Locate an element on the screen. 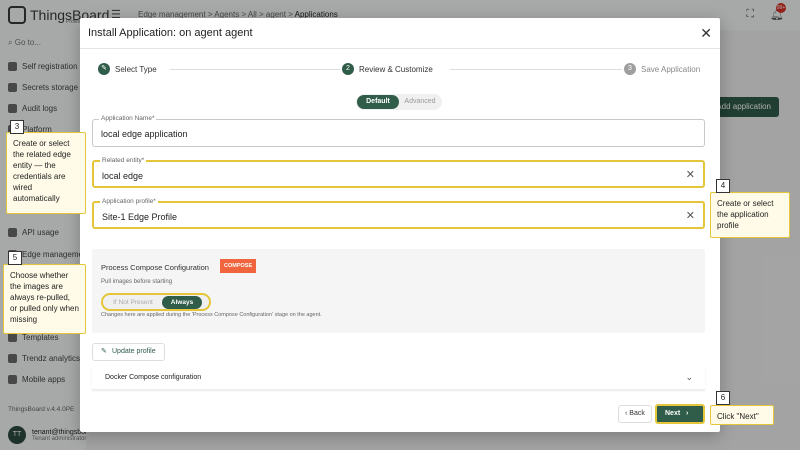  callout-application-profile: Create or select the application profile is located at coordinates (750, 215).